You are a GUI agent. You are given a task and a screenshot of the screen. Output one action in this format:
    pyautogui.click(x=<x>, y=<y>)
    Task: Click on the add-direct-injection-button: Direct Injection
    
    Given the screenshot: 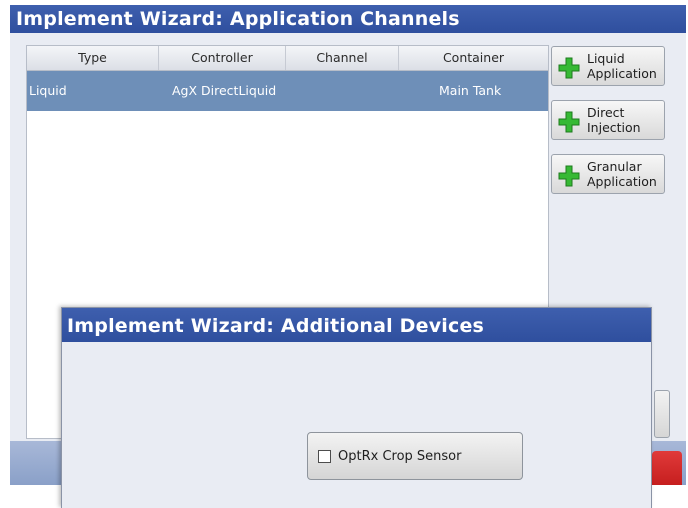 What is the action you would take?
    pyautogui.click(x=608, y=120)
    